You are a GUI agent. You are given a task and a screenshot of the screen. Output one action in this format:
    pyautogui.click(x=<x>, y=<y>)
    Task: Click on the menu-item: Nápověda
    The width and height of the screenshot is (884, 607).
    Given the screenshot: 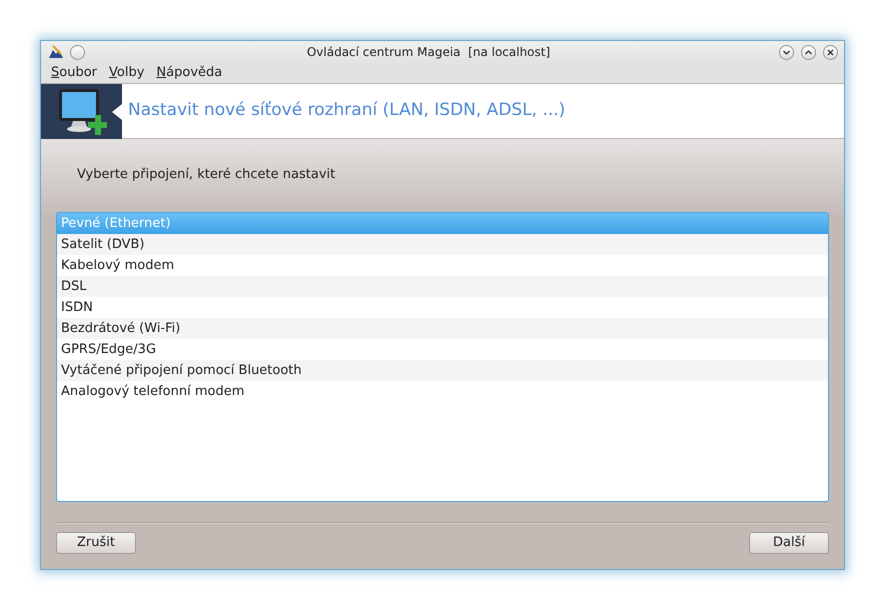 What is the action you would take?
    pyautogui.click(x=189, y=73)
    